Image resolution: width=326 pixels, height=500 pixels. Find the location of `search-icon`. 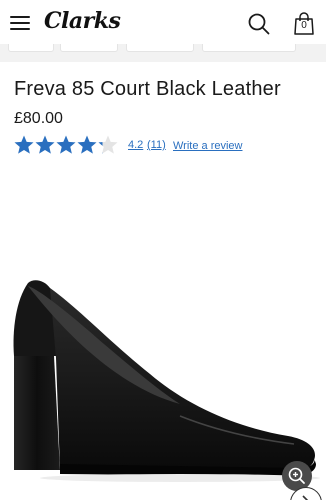

search-icon is located at coordinates (259, 24).